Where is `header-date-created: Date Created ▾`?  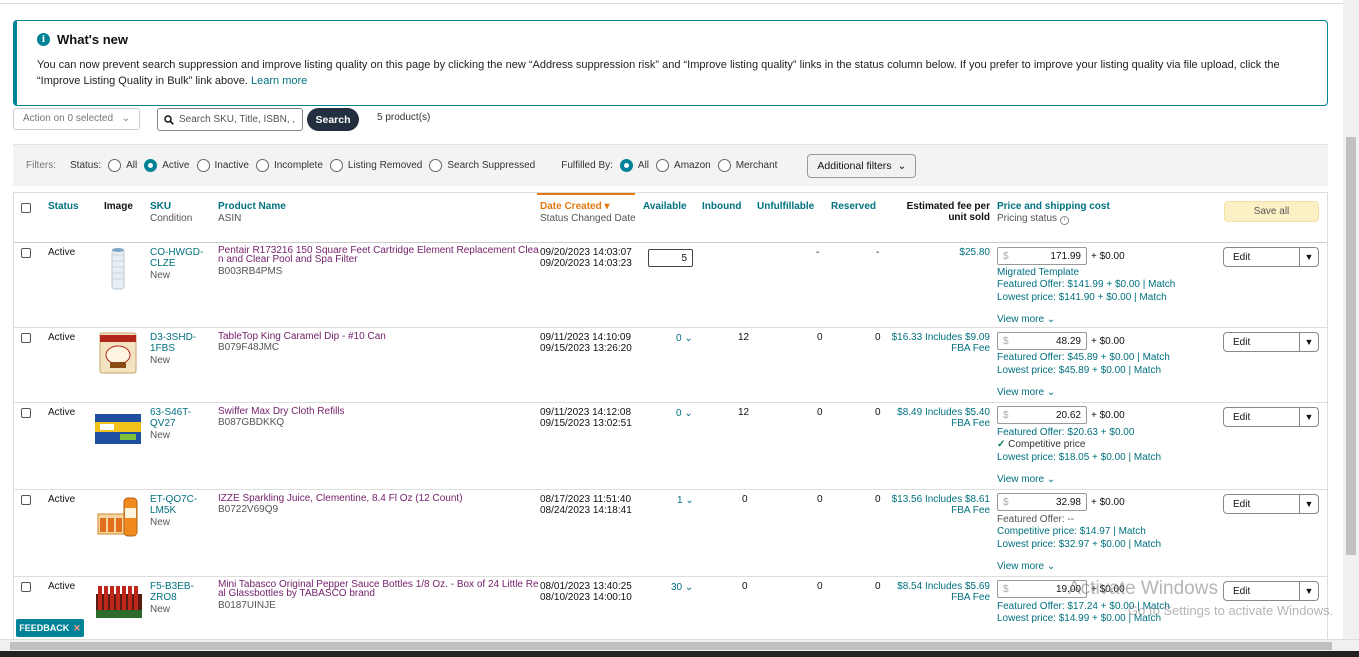 header-date-created: Date Created ▾ is located at coordinates (575, 206).